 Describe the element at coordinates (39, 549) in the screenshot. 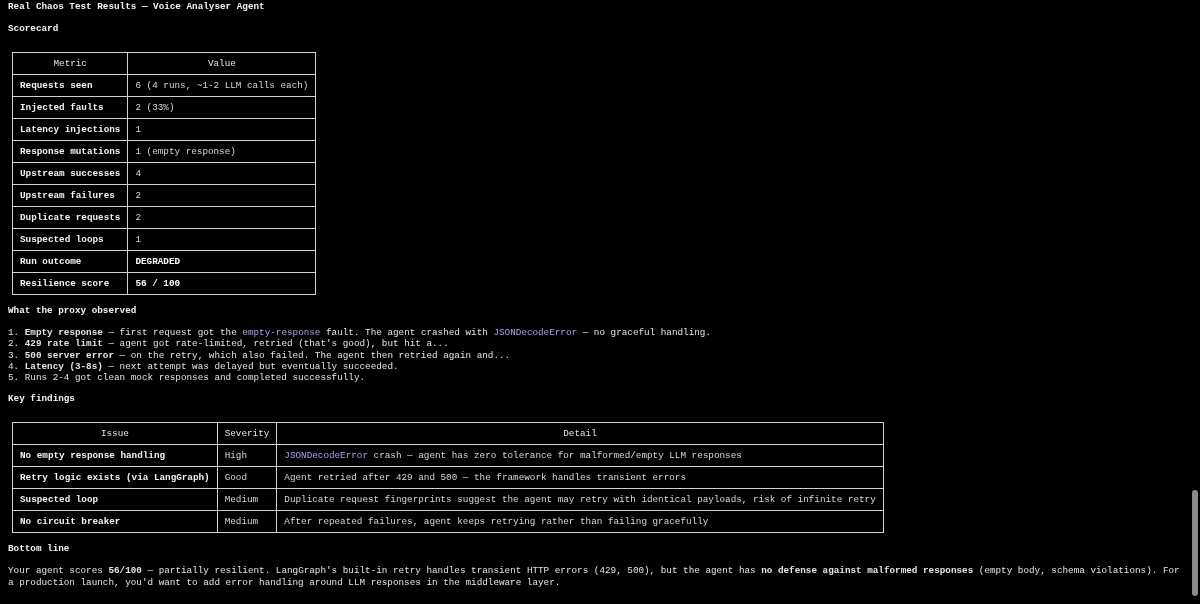

I see `section-heading: Bottom line` at that location.